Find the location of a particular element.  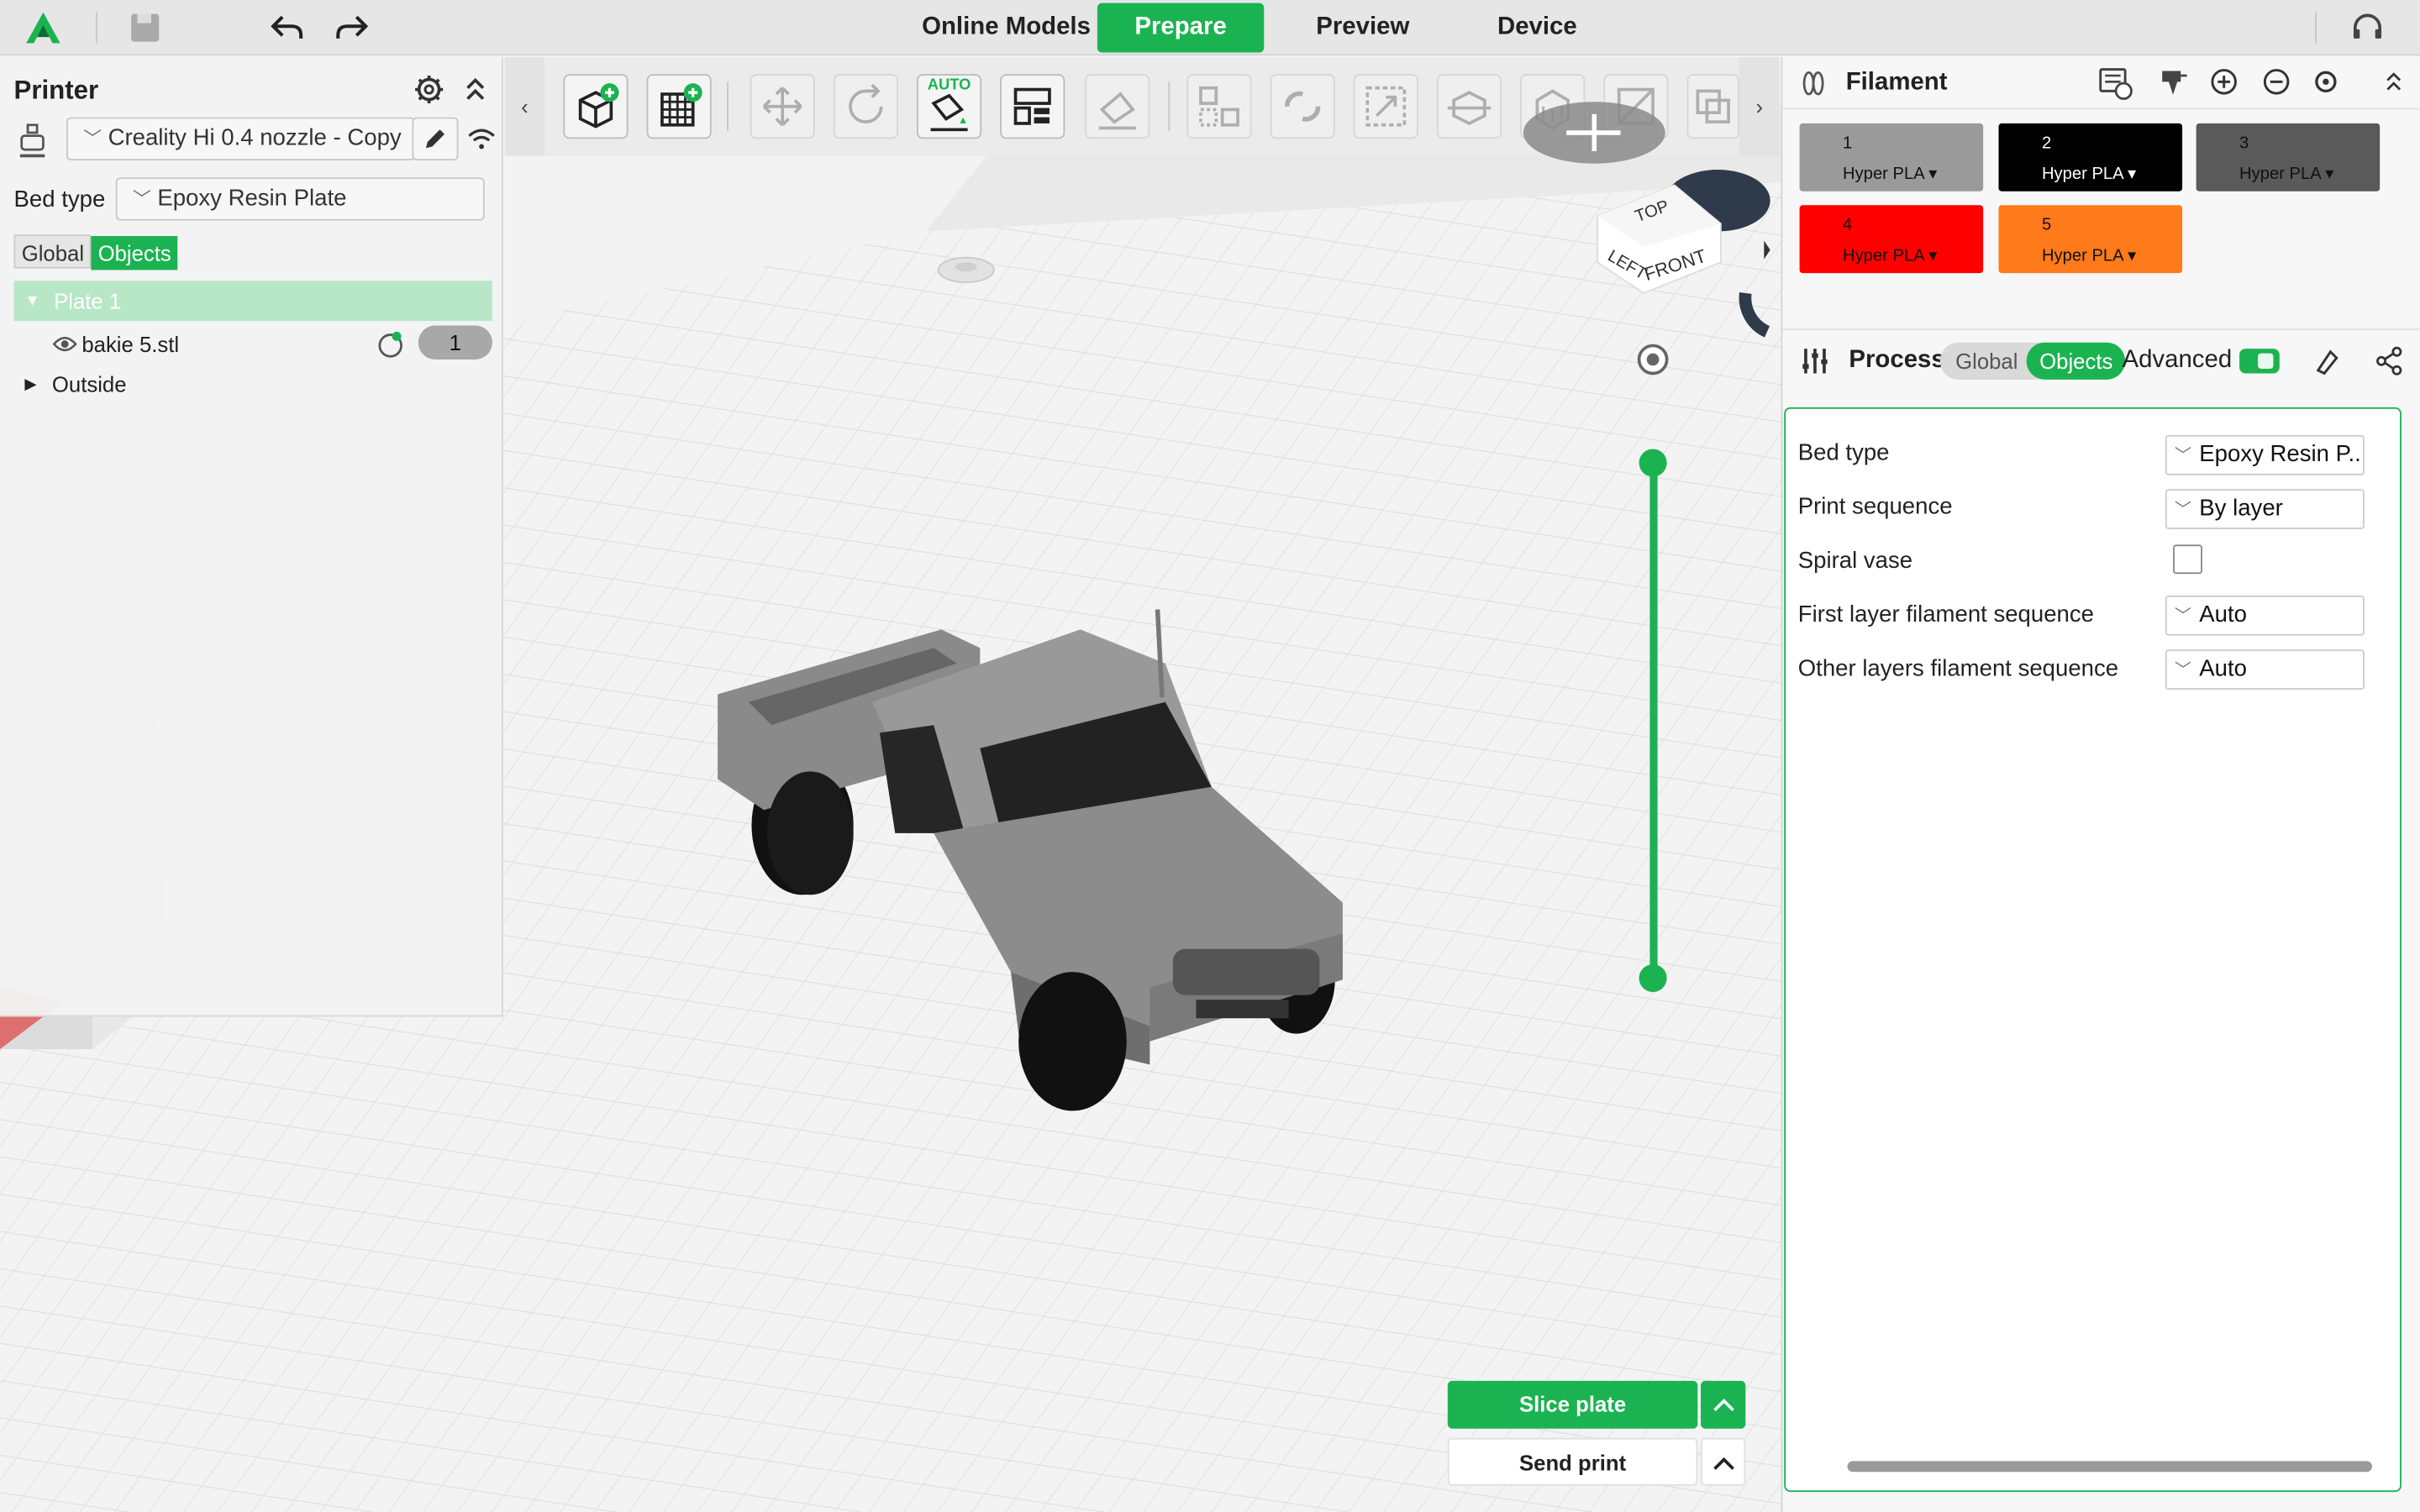

printer-preset-select: ﹀ Creality Hi 0.4 nozzle - Copy is located at coordinates (241, 139).